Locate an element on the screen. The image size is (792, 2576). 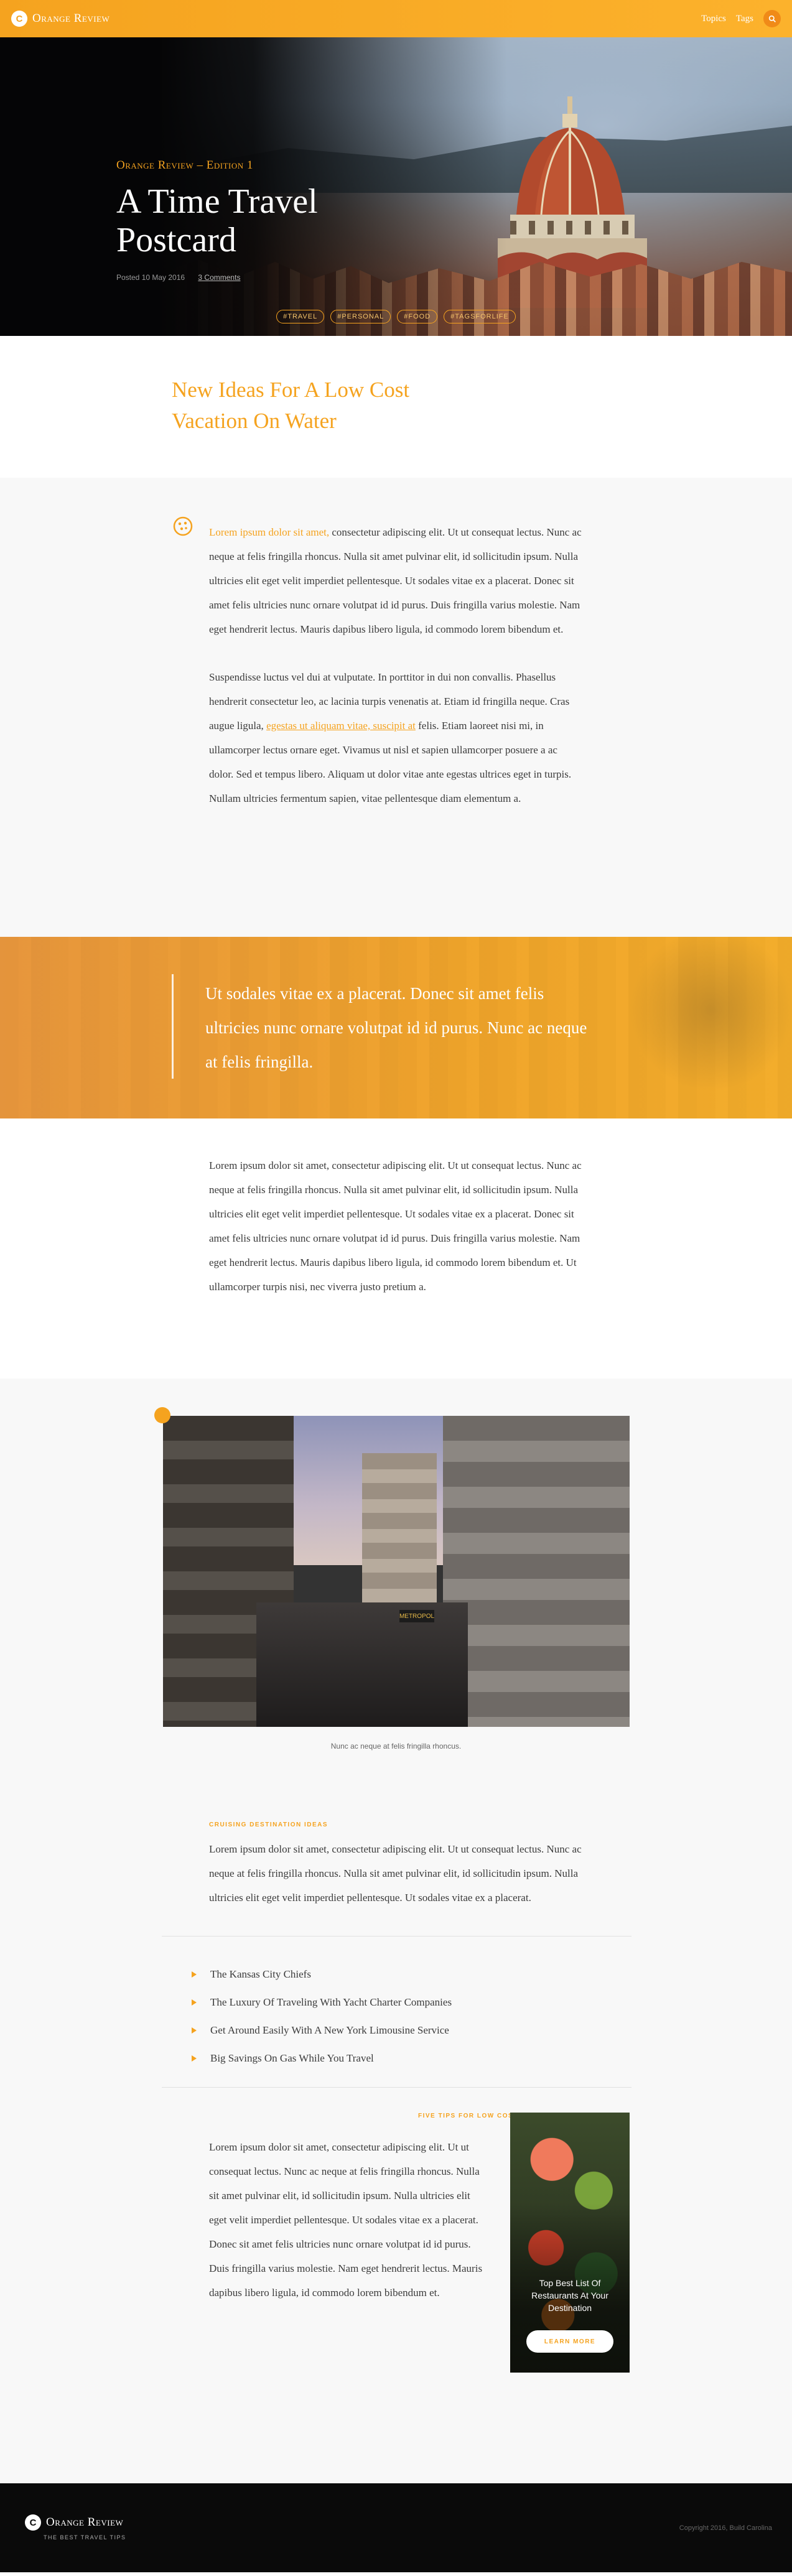
top-nav-bar: C Orange Review Topics Tags is located at coordinates (396, 18).